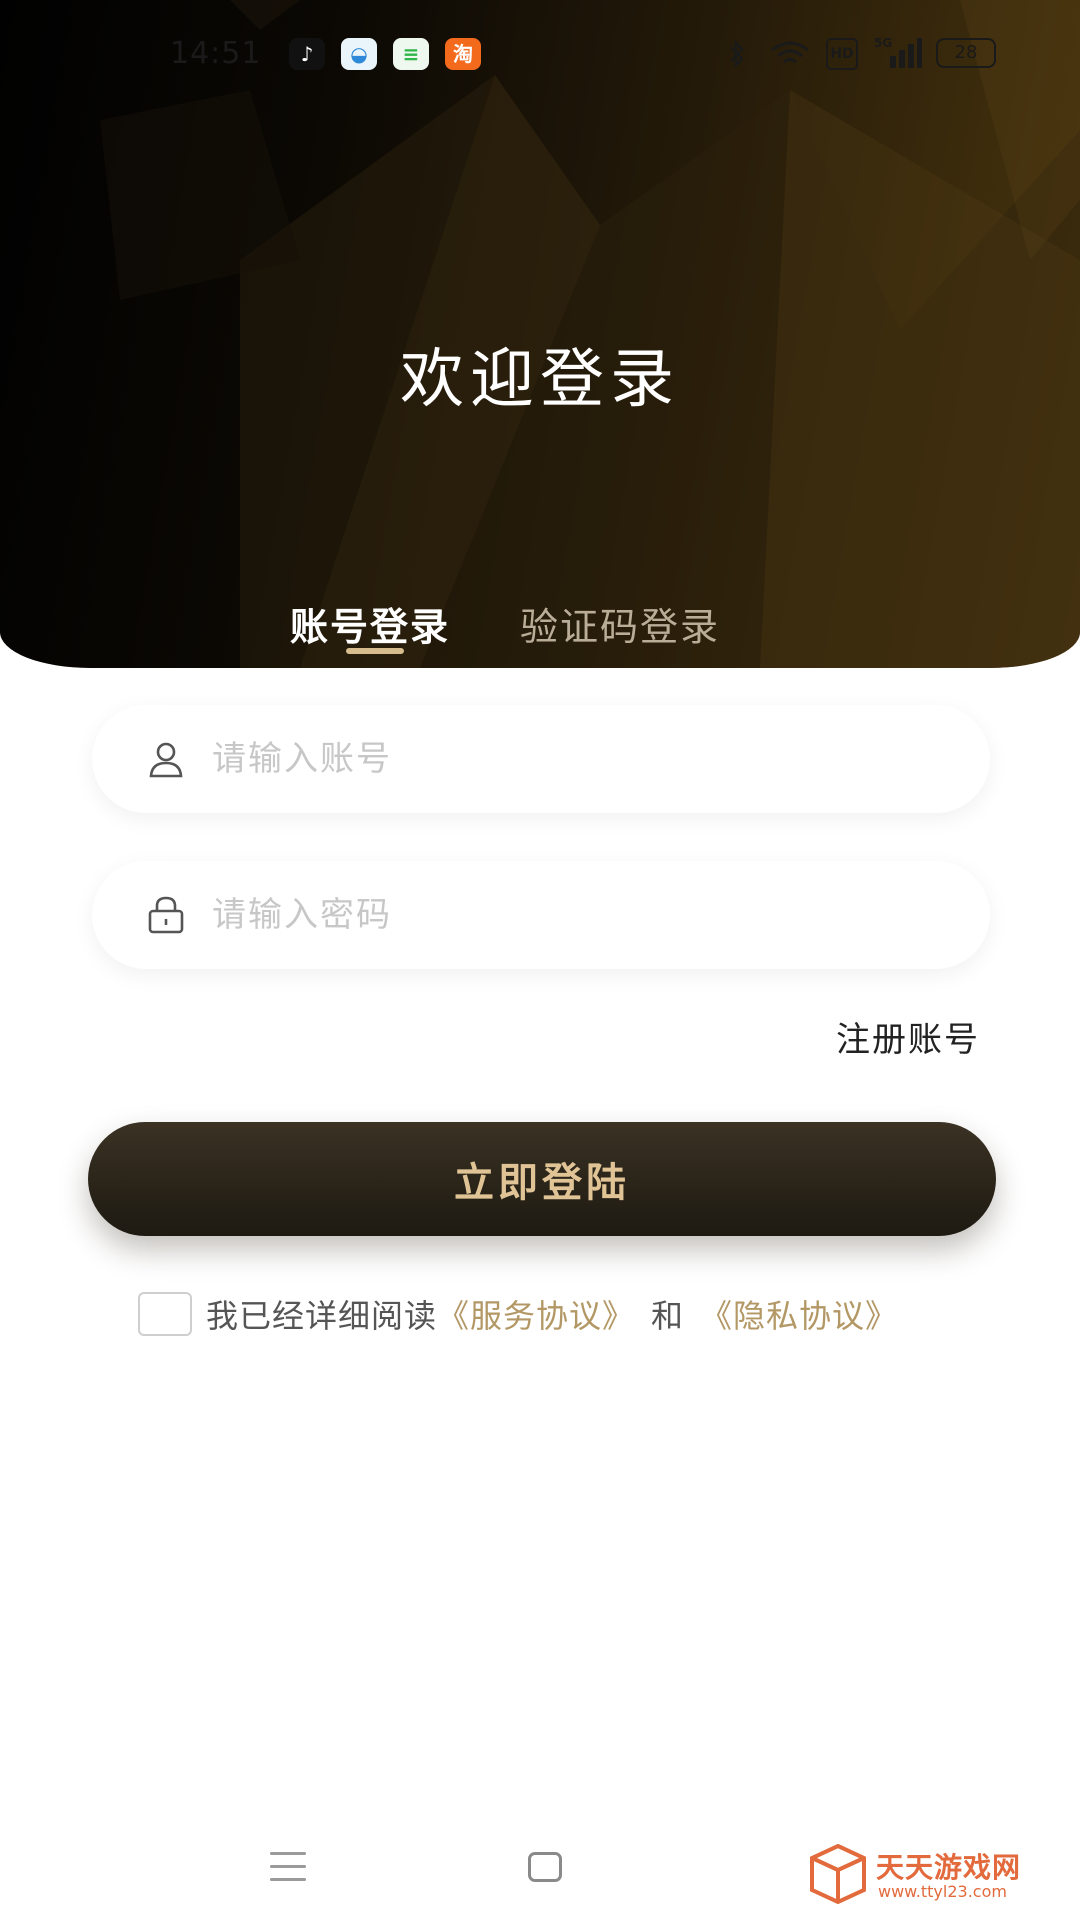 The image size is (1080, 1920). What do you see at coordinates (370, 623) in the screenshot?
I see `tab-account-login: 账号登录` at bounding box center [370, 623].